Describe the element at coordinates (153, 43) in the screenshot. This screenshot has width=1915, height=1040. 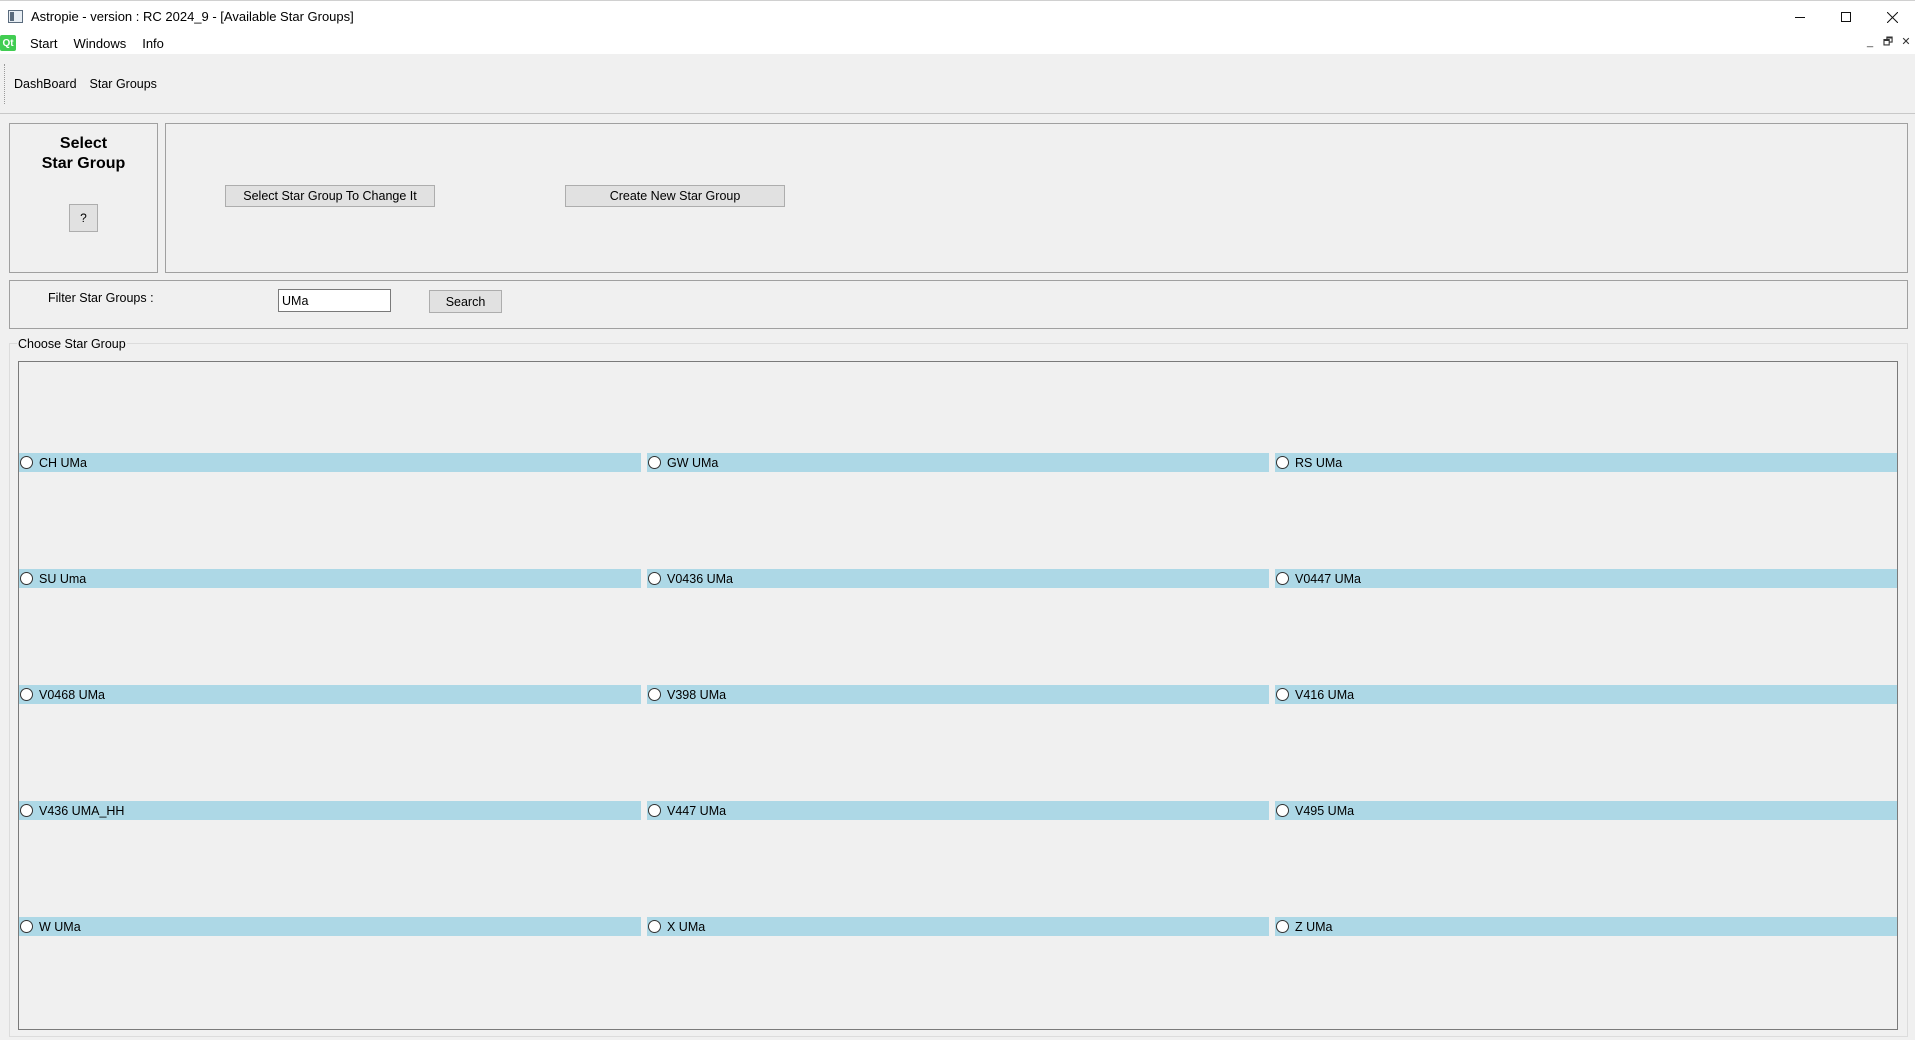
I see `menu-info: Info` at that location.